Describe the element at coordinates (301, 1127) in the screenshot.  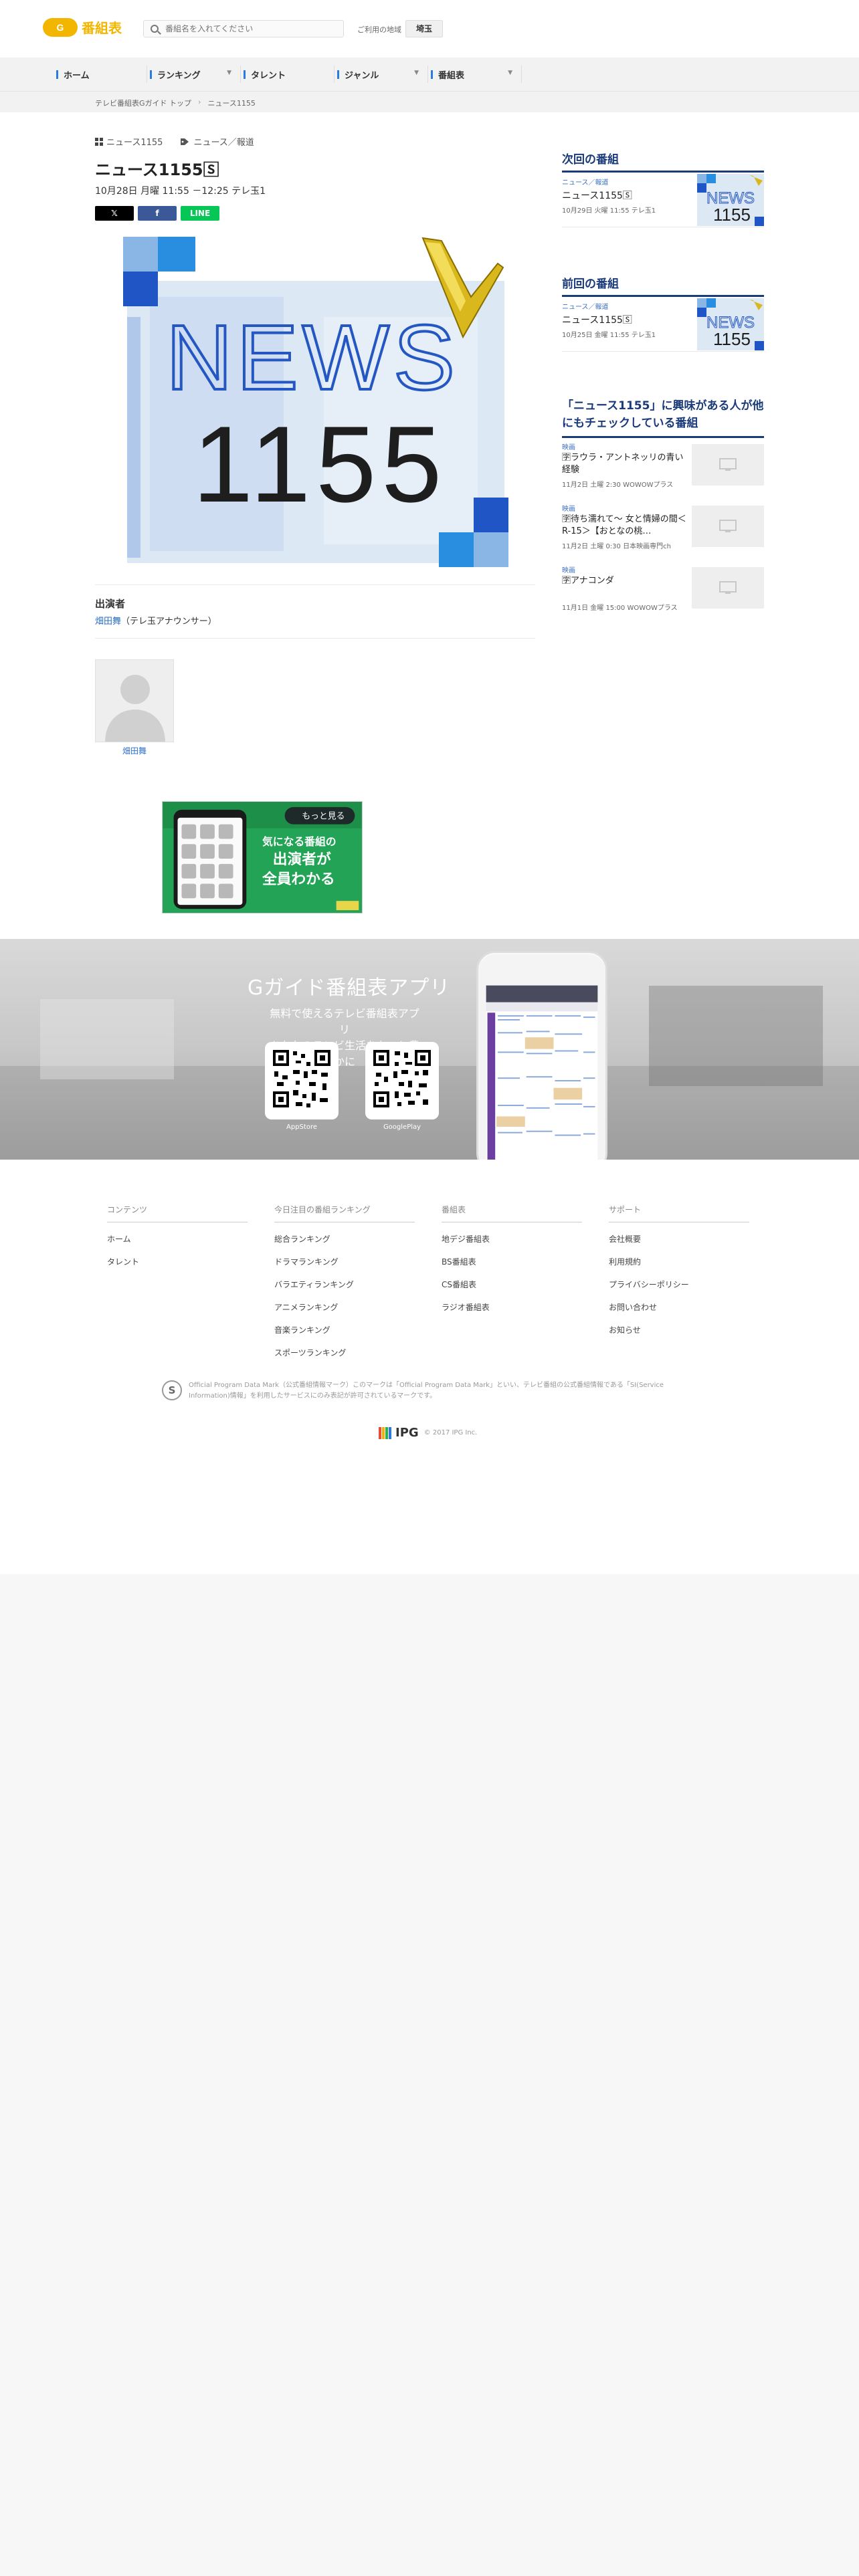
I see `appstore-label: AppStore` at that location.